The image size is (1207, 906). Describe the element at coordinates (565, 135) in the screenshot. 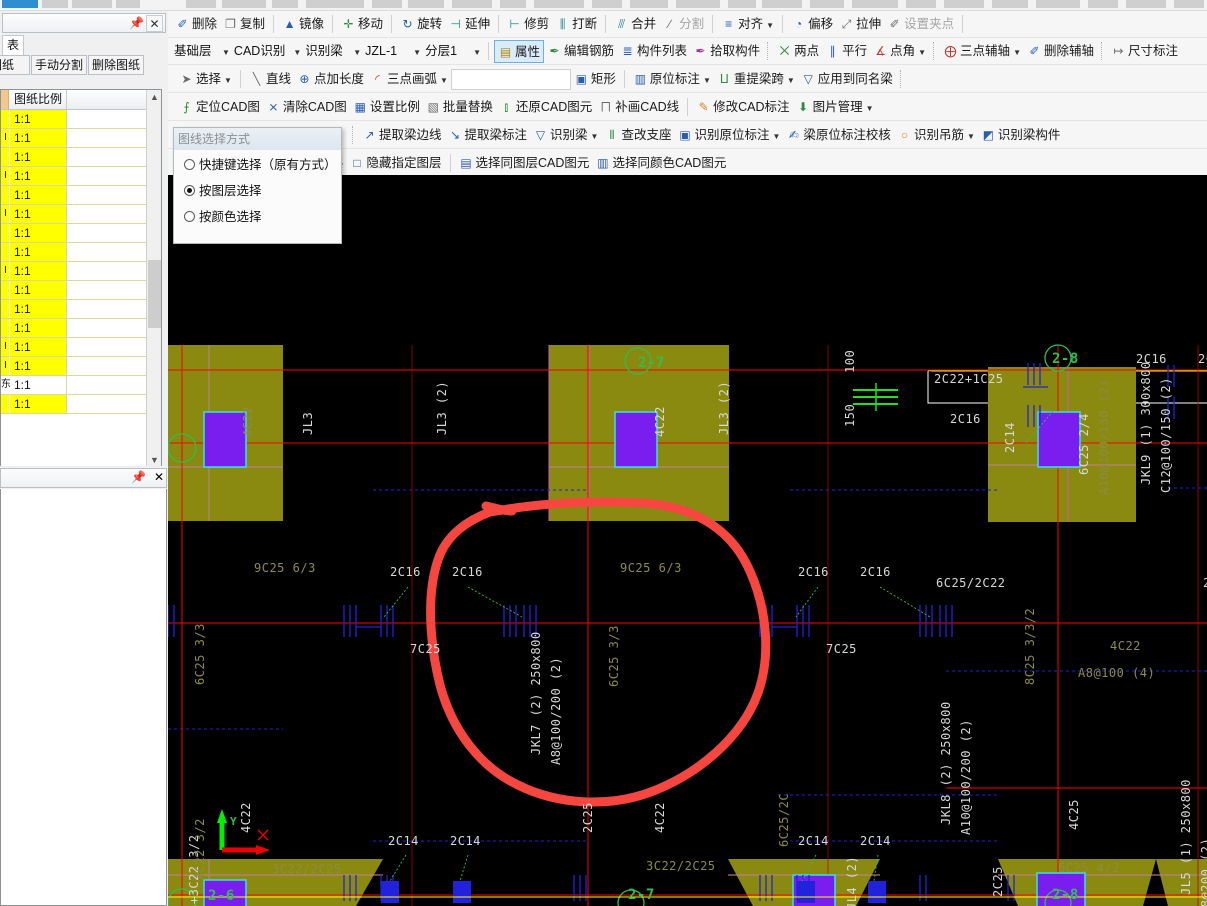

I see `recognize-beam-button: ▽ 识别梁 ▼` at that location.